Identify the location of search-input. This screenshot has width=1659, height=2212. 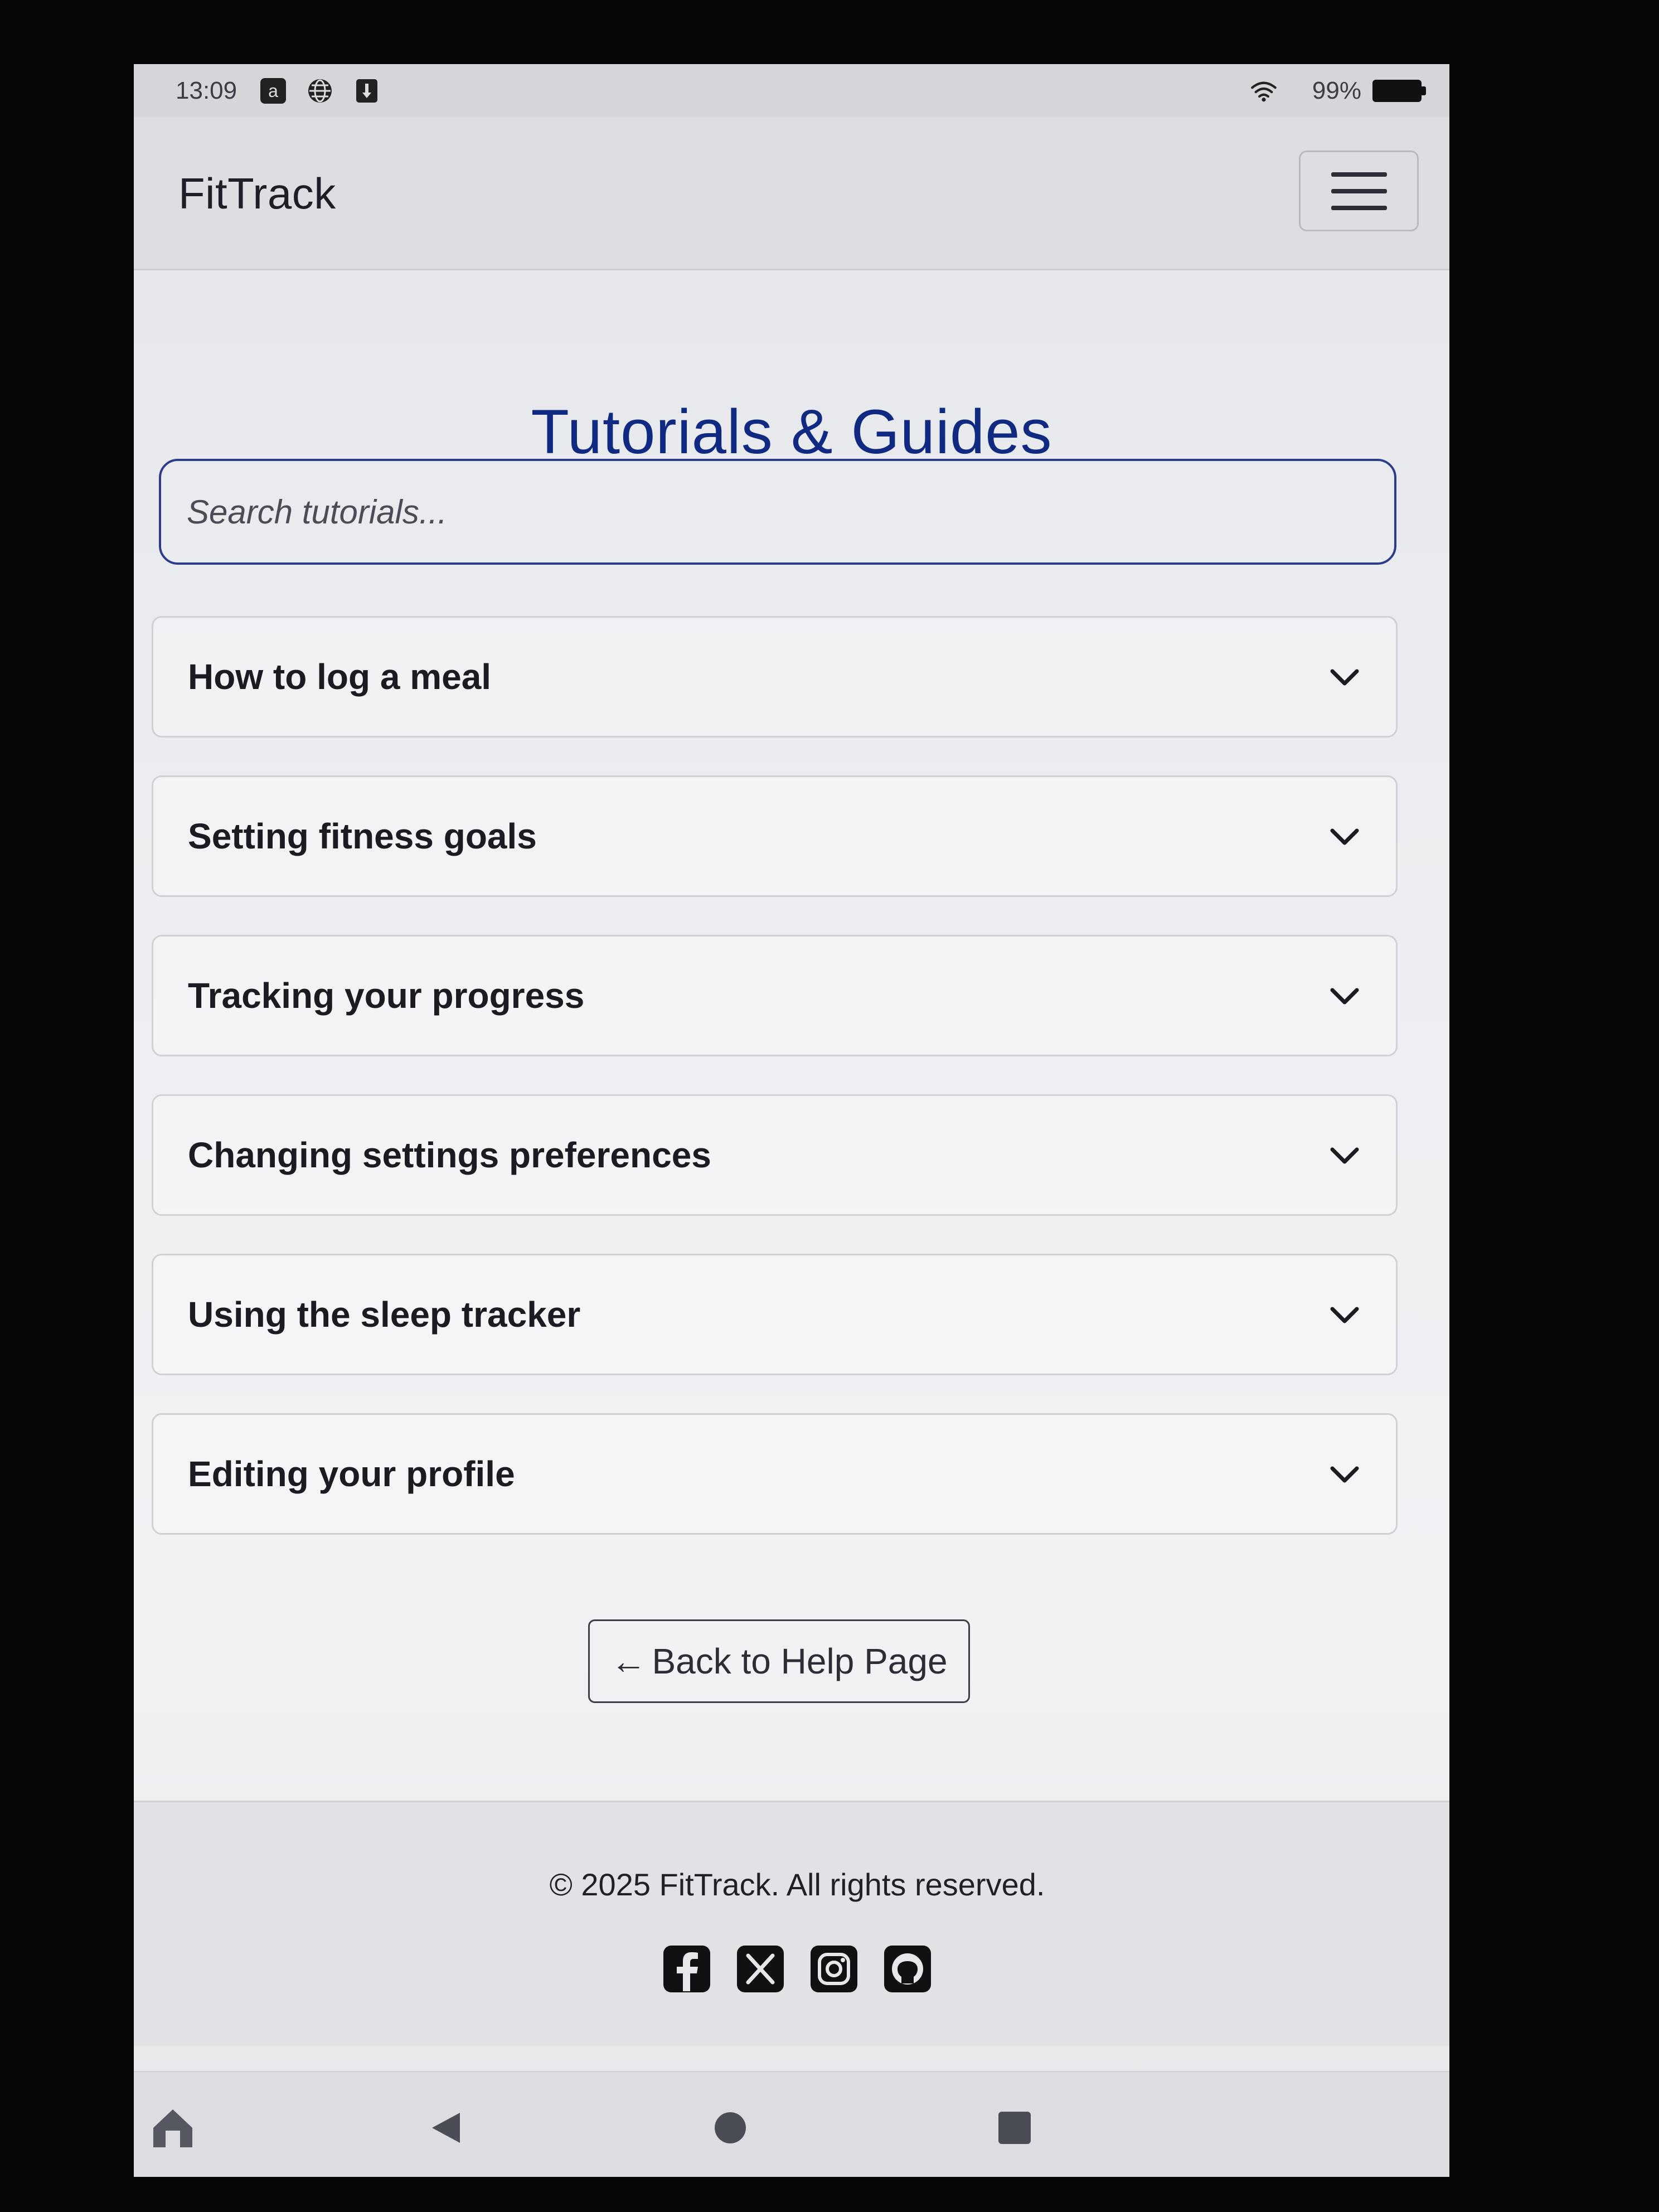
(778, 512).